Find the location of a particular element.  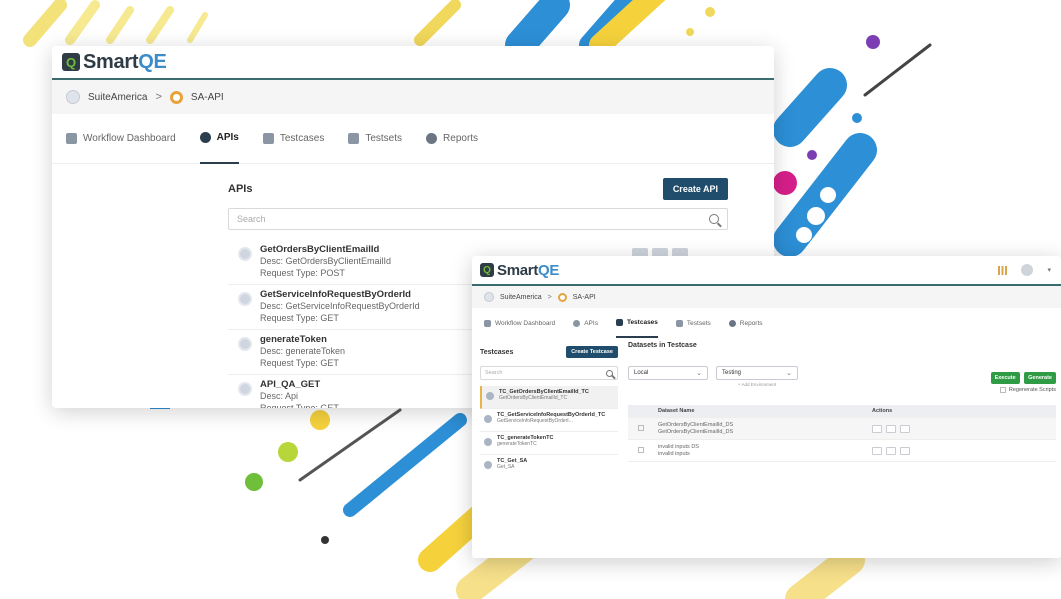

column-dataset-name: Dataset Name is located at coordinates (676, 410).